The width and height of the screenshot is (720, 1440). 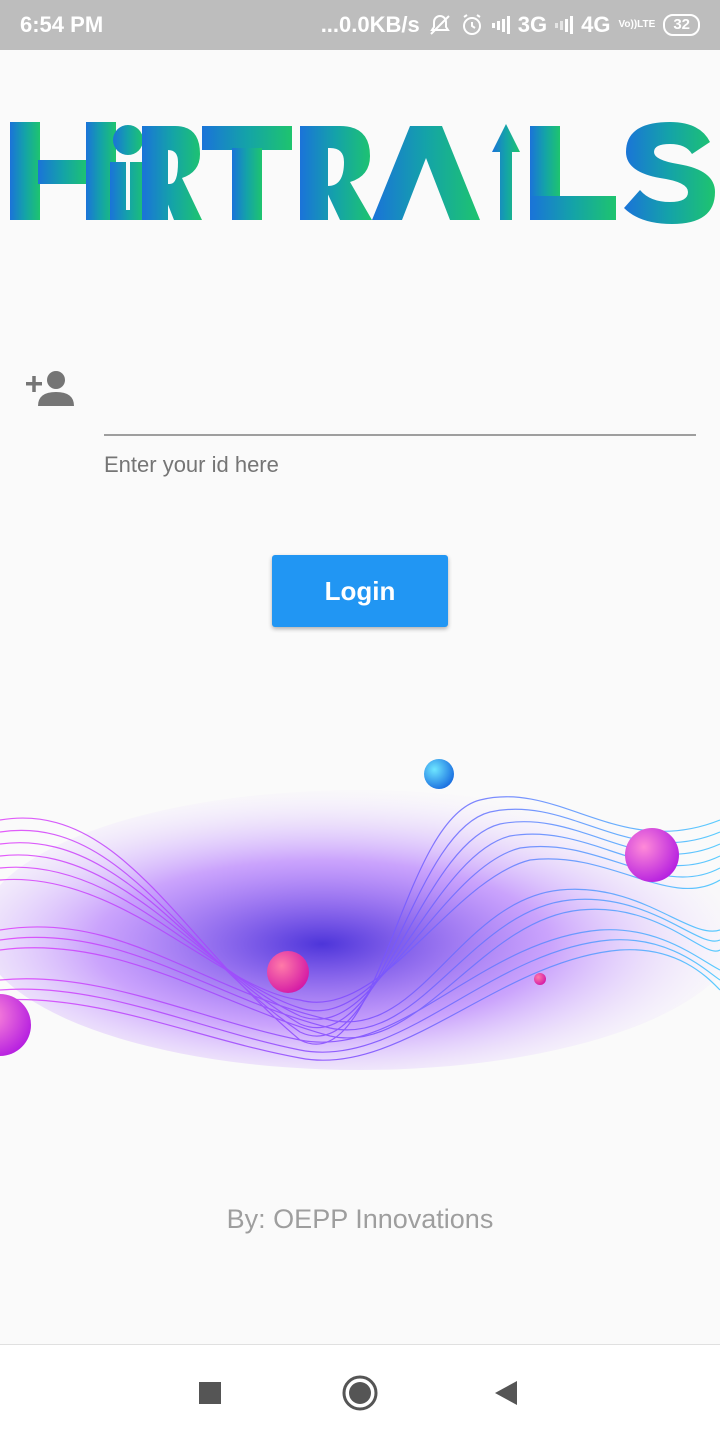 I want to click on alarm-icon, so click(x=472, y=25).